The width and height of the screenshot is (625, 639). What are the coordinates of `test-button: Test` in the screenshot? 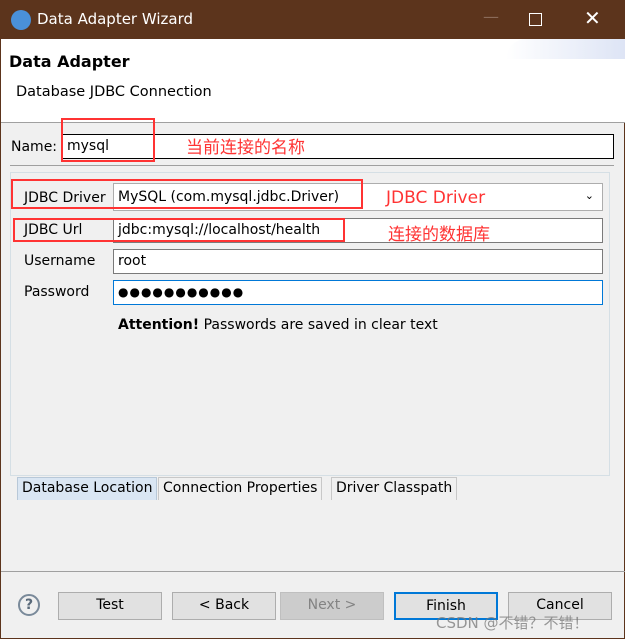 It's located at (110, 606).